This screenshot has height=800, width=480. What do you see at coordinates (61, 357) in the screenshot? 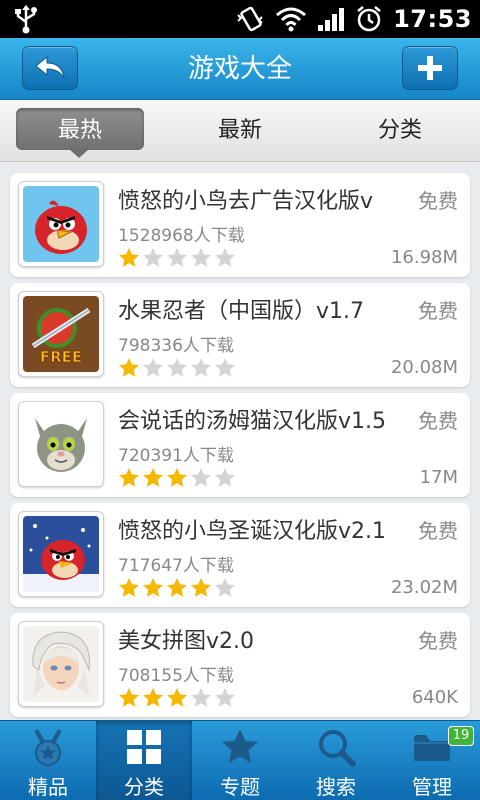
I see `svg-text: FREE` at bounding box center [61, 357].